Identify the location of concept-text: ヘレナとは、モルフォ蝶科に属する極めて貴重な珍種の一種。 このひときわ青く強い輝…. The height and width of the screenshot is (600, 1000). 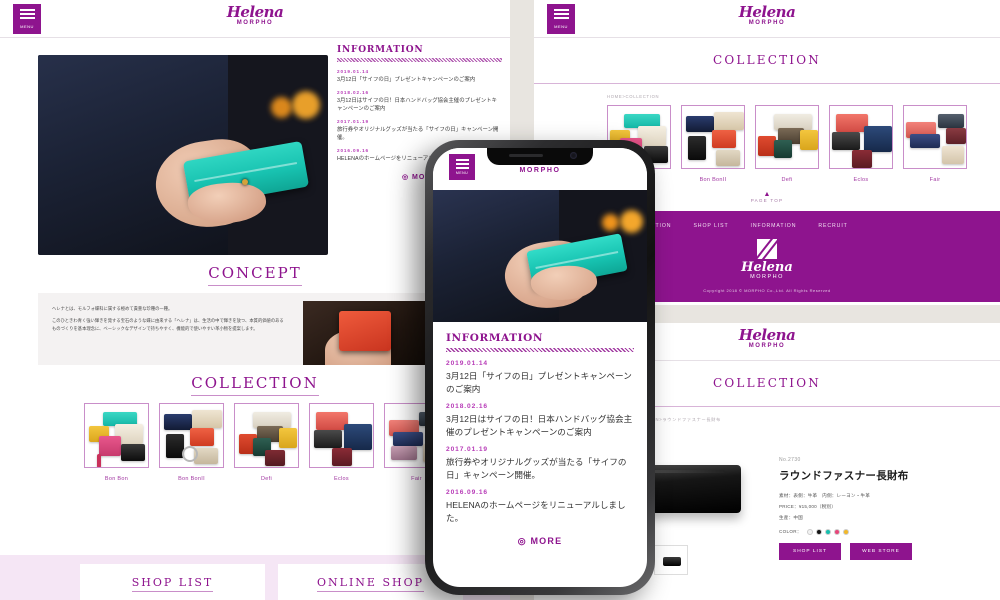
(163, 312).